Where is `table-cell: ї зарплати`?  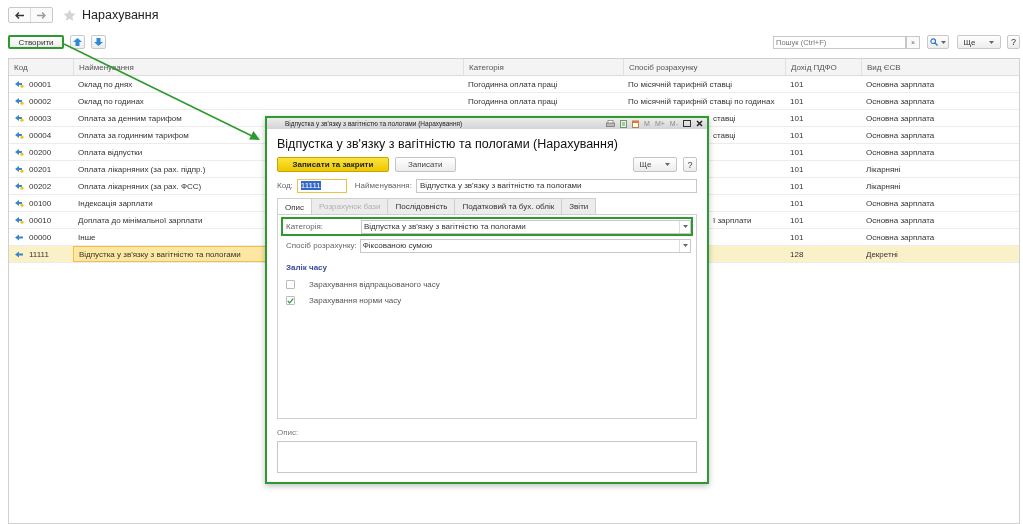
table-cell: ї зарплати is located at coordinates (732, 220).